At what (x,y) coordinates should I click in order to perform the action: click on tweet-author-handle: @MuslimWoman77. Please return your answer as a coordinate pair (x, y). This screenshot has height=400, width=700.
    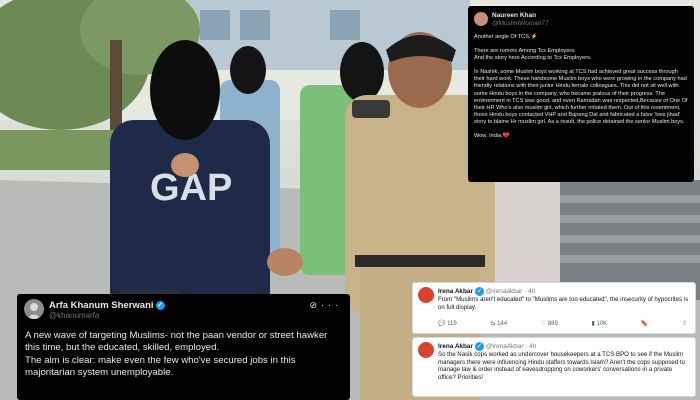
    Looking at the image, I should click on (520, 24).